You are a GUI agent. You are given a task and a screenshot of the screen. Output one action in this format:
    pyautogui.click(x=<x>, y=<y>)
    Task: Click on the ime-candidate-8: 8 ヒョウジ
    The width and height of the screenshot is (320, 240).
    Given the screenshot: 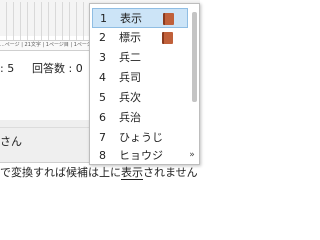 What is the action you would take?
    pyautogui.click(x=140, y=156)
    